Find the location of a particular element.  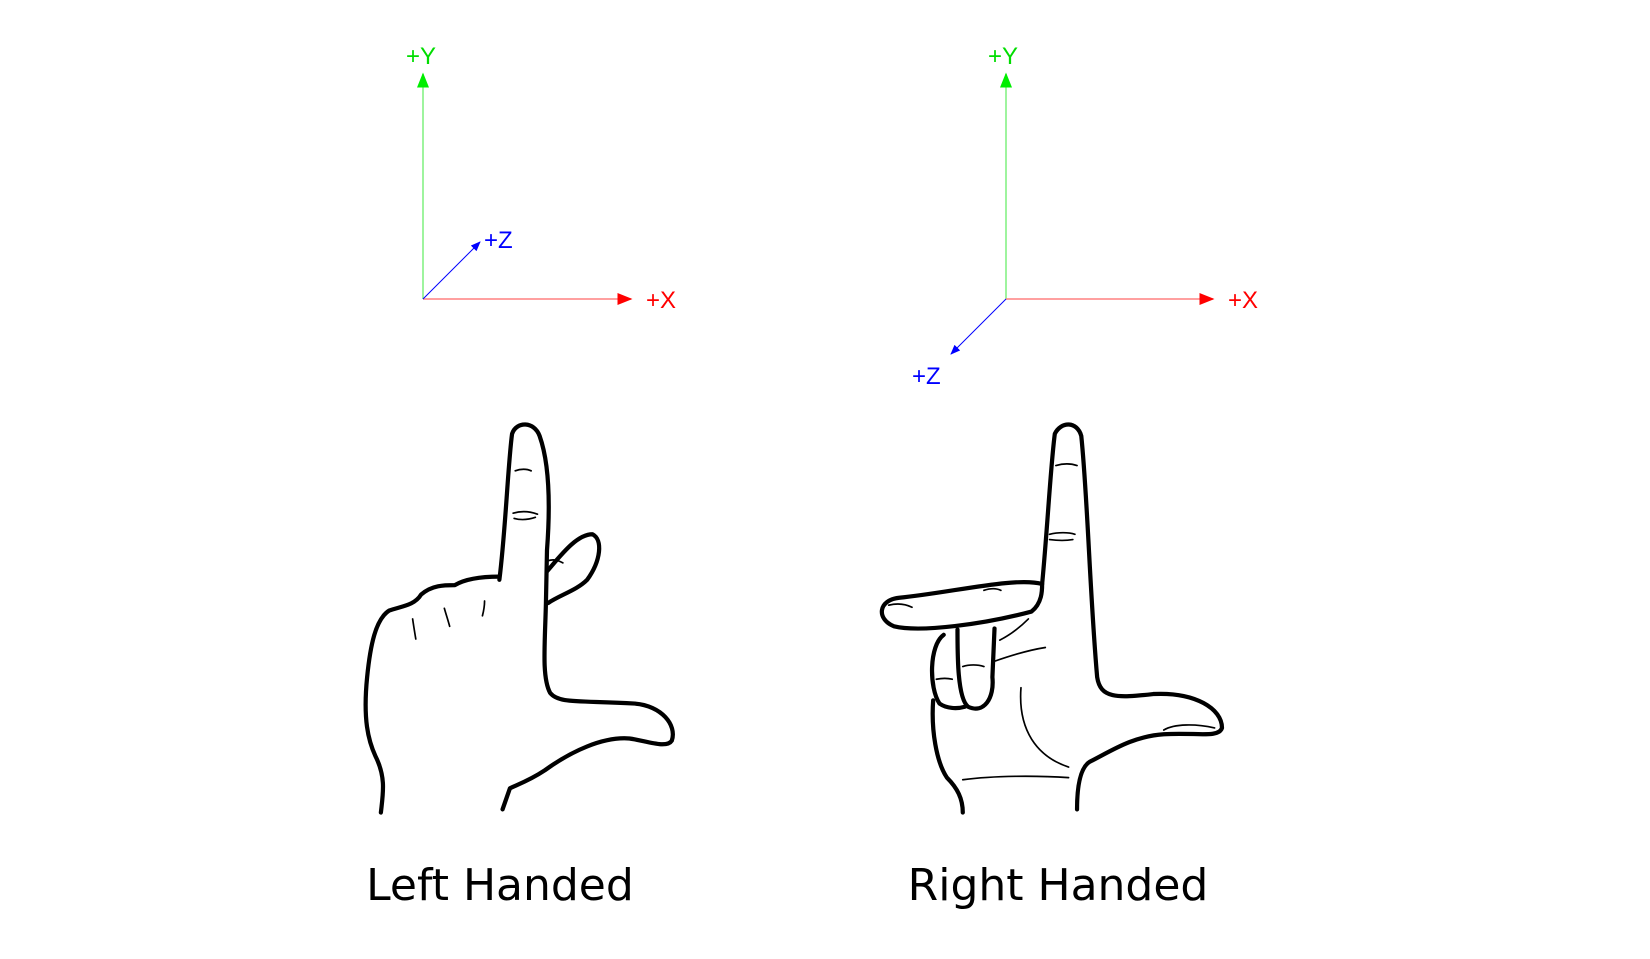

left-handed-axes: +Y +X +Z is located at coordinates (541, 178).